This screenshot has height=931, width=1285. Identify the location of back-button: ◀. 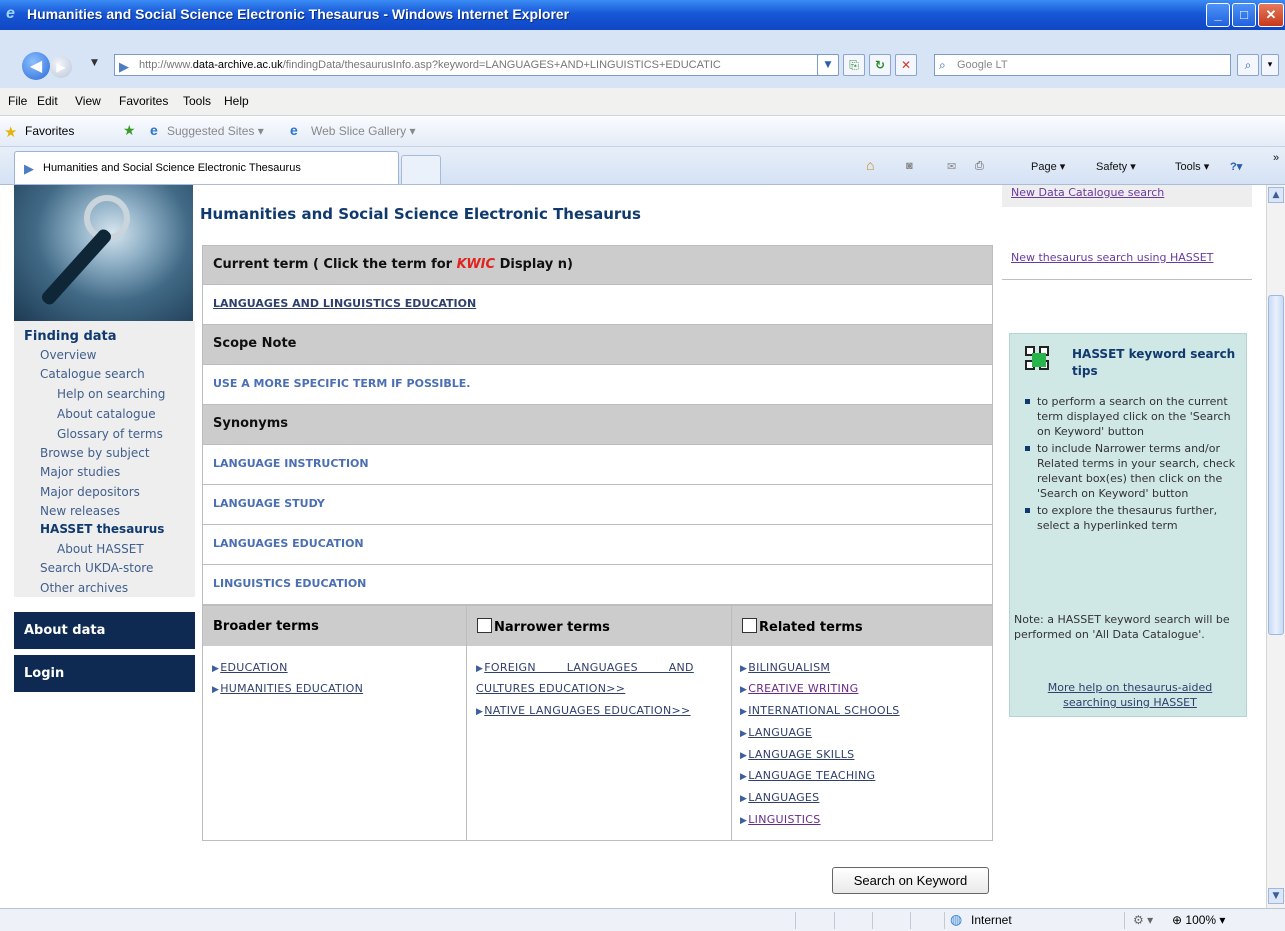
(36, 66).